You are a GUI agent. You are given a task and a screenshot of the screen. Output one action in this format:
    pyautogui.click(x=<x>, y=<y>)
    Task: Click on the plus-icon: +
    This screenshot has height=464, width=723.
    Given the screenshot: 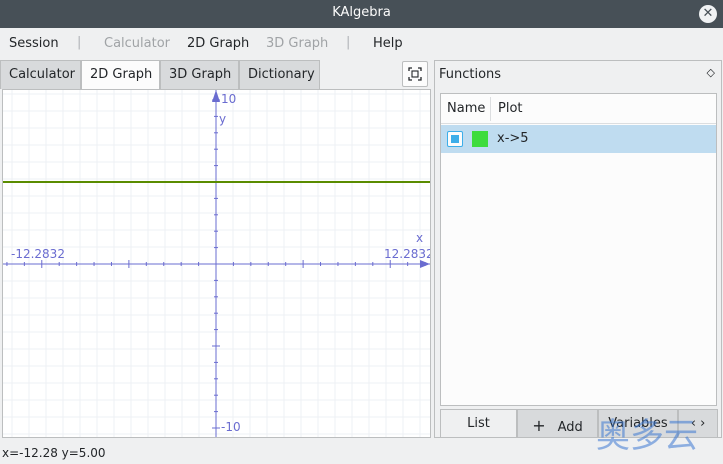 What is the action you would take?
    pyautogui.click(x=539, y=425)
    